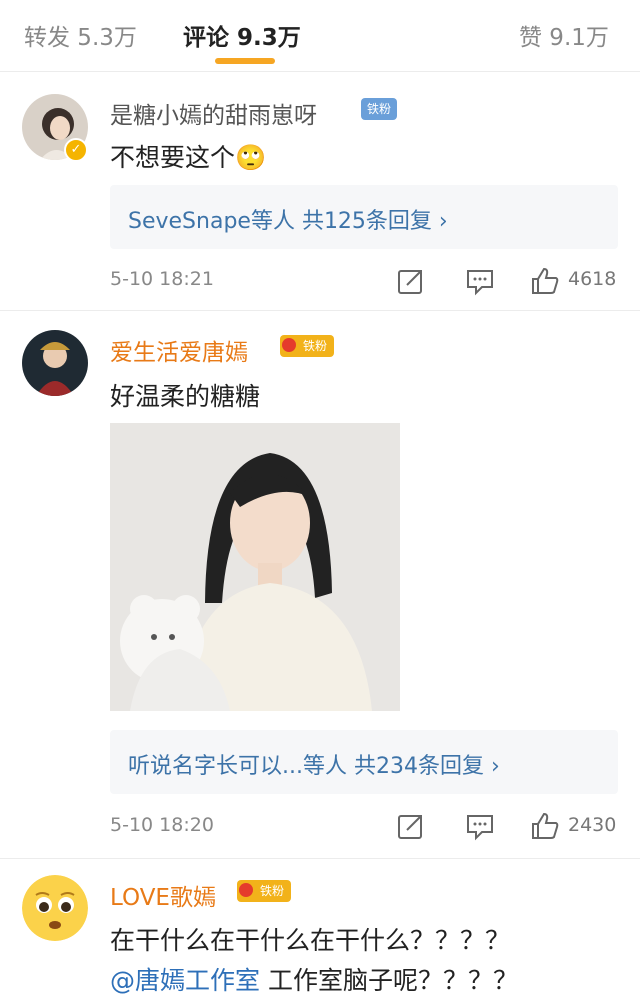 This screenshot has width=640, height=1000. I want to click on comment-text: 在干什么在干什么在干什么？？？？, so click(310, 940).